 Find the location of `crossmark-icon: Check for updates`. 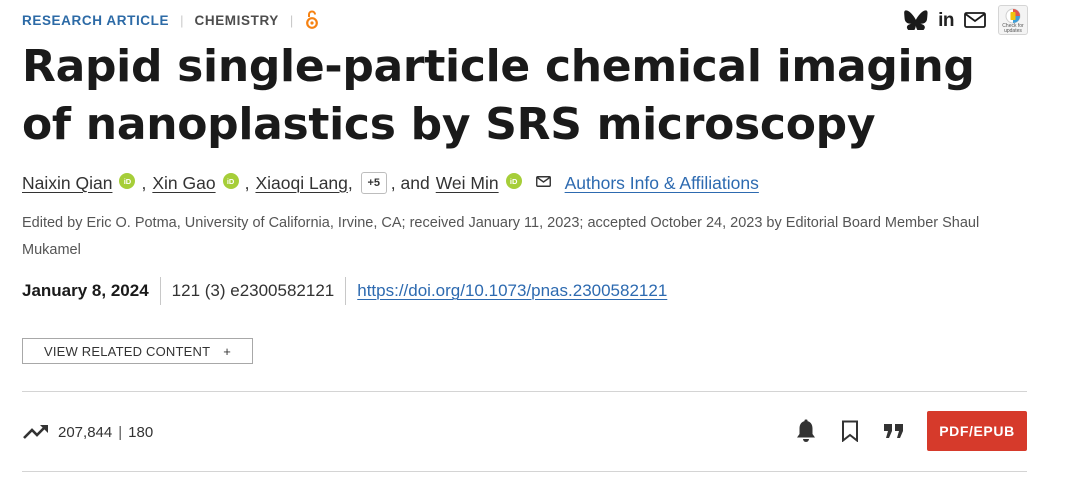

crossmark-icon: Check for updates is located at coordinates (1013, 20).